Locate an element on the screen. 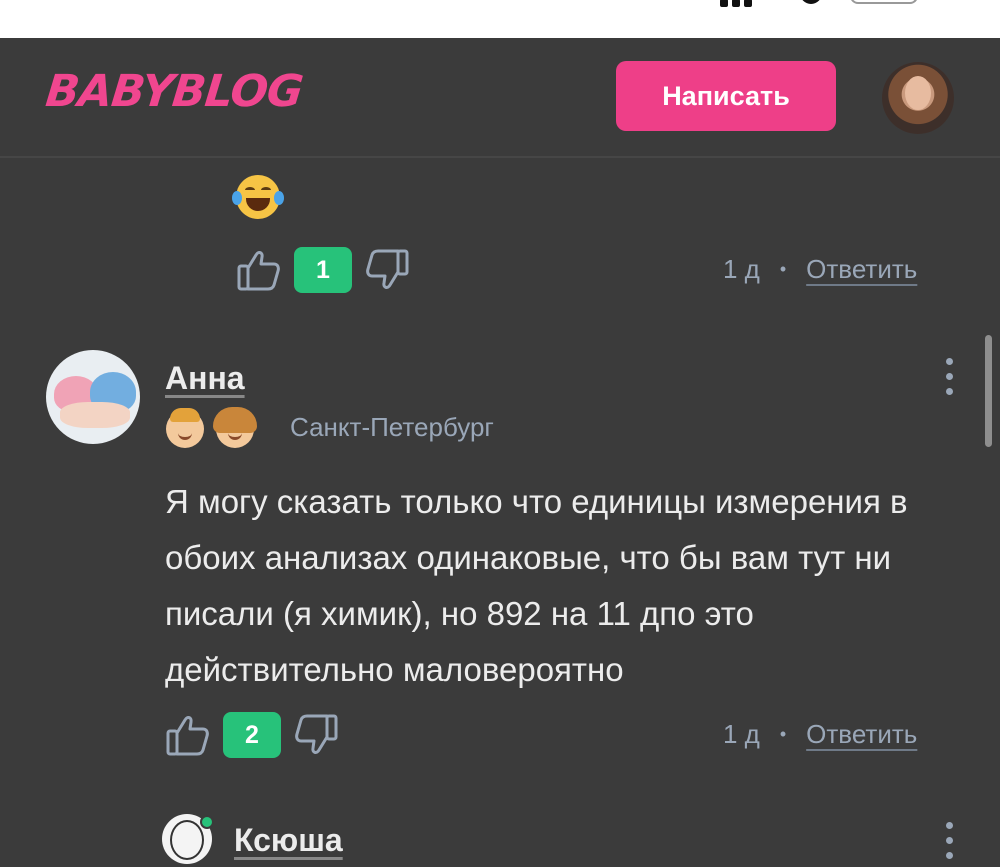 This screenshot has height=867, width=1000. author-name: Ксюша is located at coordinates (288, 840).